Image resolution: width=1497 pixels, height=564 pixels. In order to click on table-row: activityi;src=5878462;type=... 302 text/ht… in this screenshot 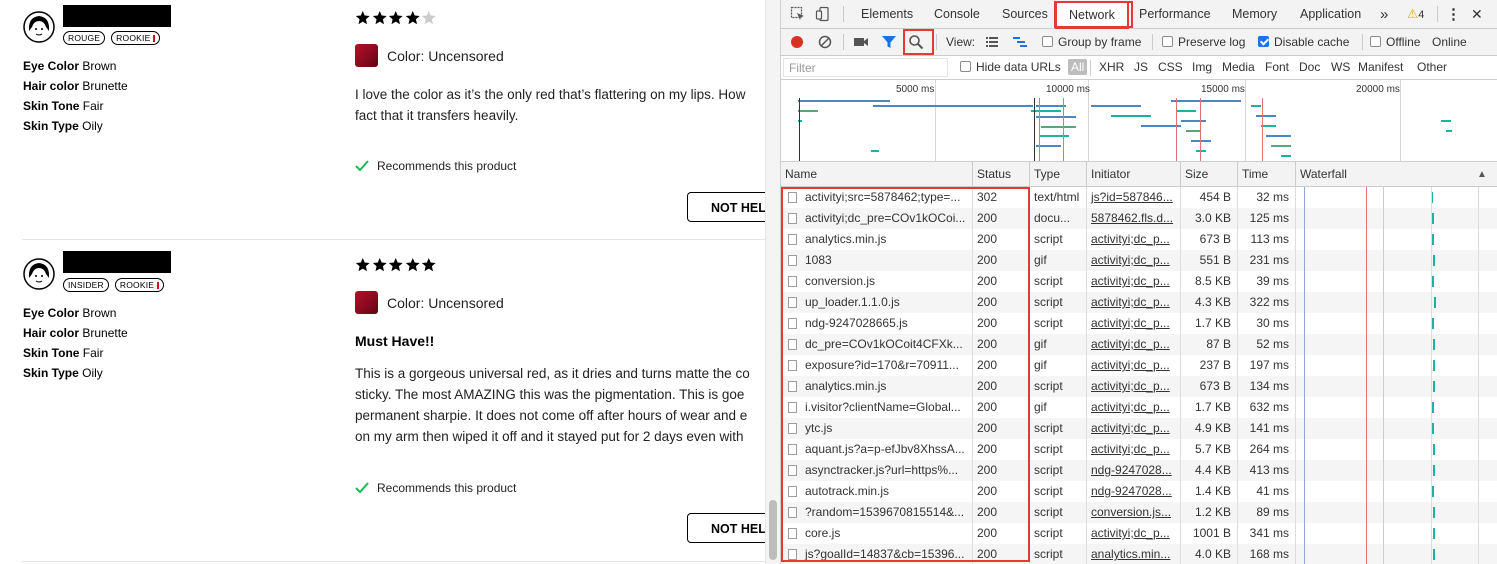, I will do `click(1139, 197)`.